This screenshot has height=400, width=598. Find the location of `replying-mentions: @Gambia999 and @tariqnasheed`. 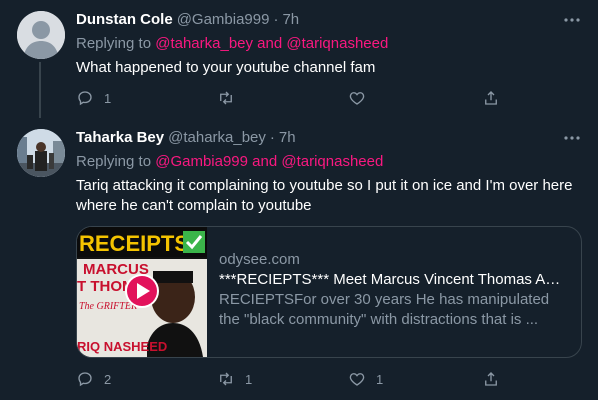

replying-mentions: @Gambia999 and @tariqnasheed is located at coordinates (269, 161).